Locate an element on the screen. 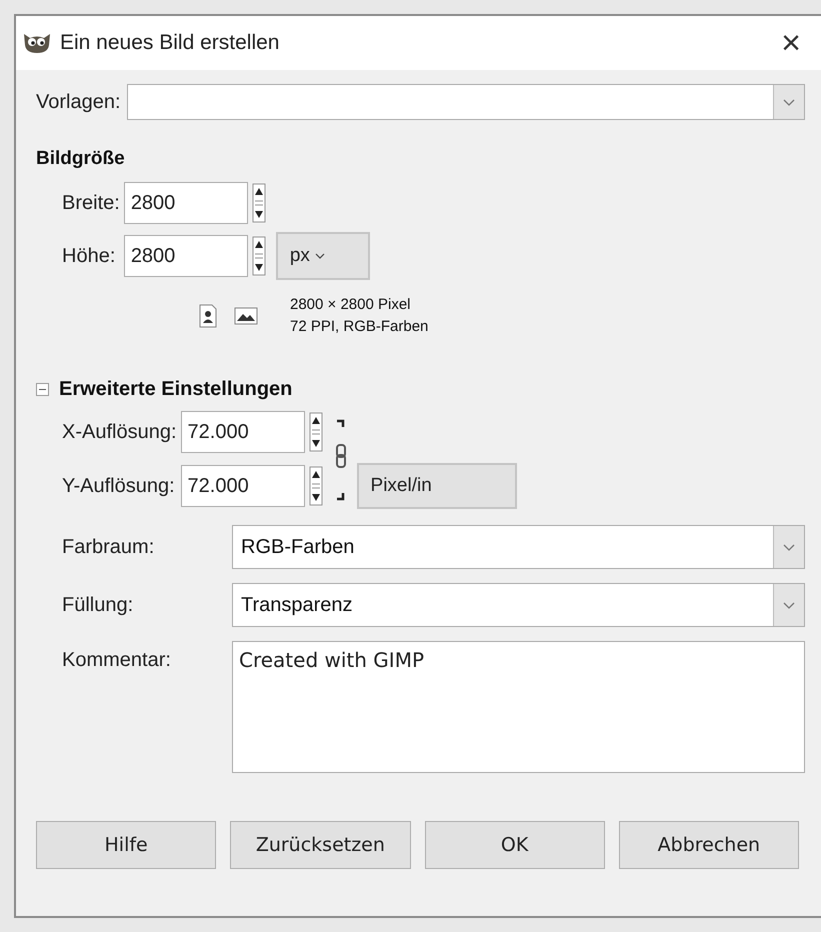  height-input: 2800 is located at coordinates (186, 256).